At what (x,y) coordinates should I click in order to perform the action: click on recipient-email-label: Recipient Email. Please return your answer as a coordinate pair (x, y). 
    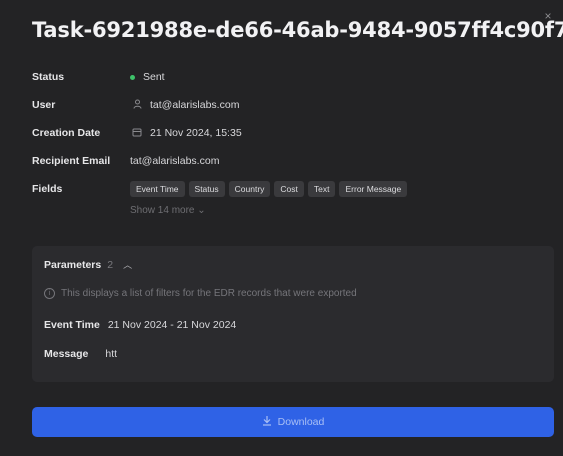
    Looking at the image, I should click on (71, 161).